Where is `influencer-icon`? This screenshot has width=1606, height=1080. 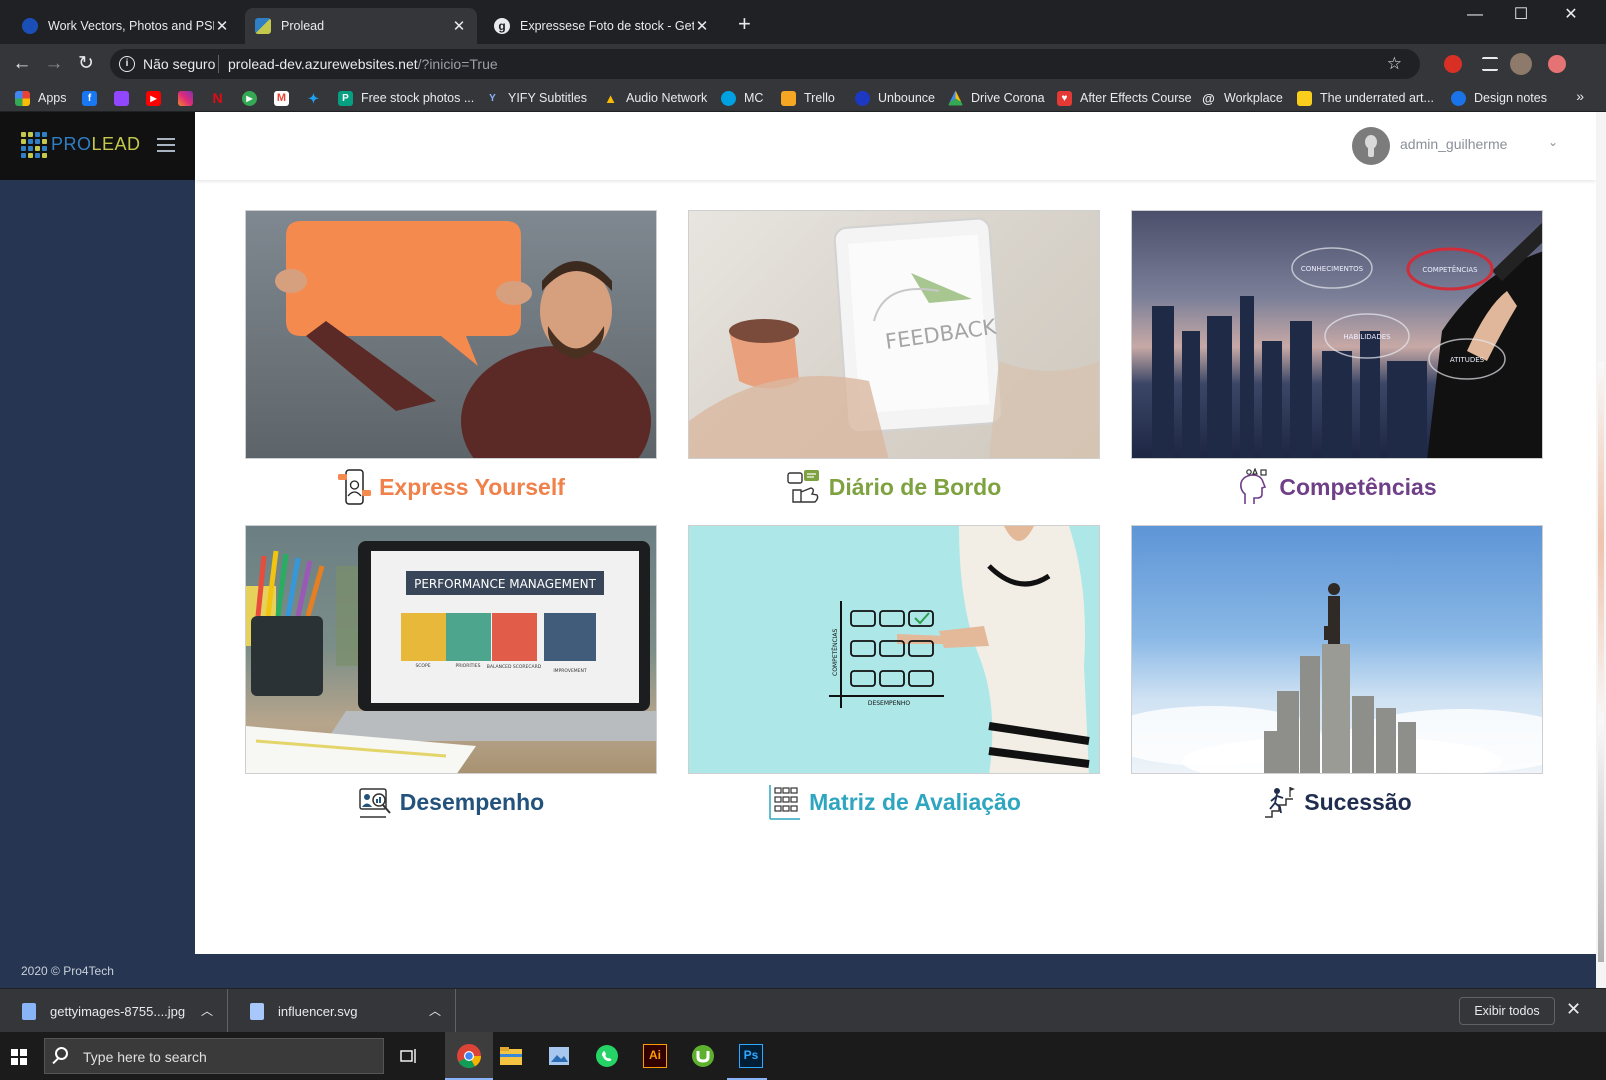 influencer-icon is located at coordinates (355, 487).